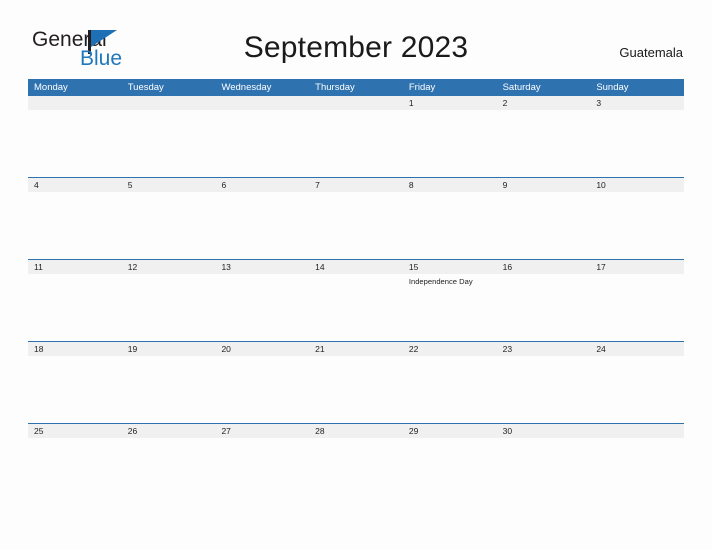 This screenshot has height=550, width=712. Describe the element at coordinates (169, 267) in the screenshot. I see `day-number: 12` at that location.